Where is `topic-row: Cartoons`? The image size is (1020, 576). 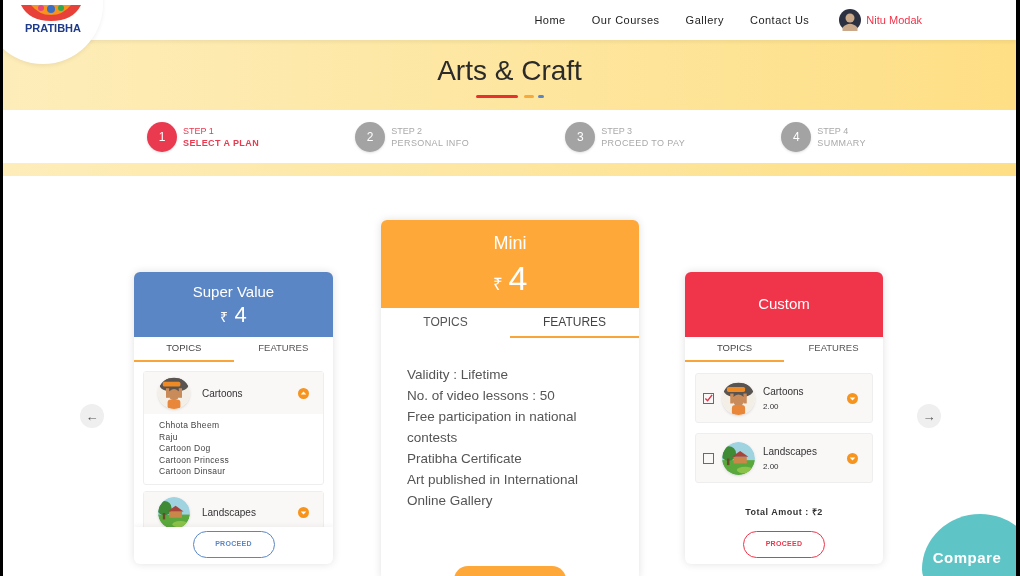 topic-row: Cartoons is located at coordinates (233, 393).